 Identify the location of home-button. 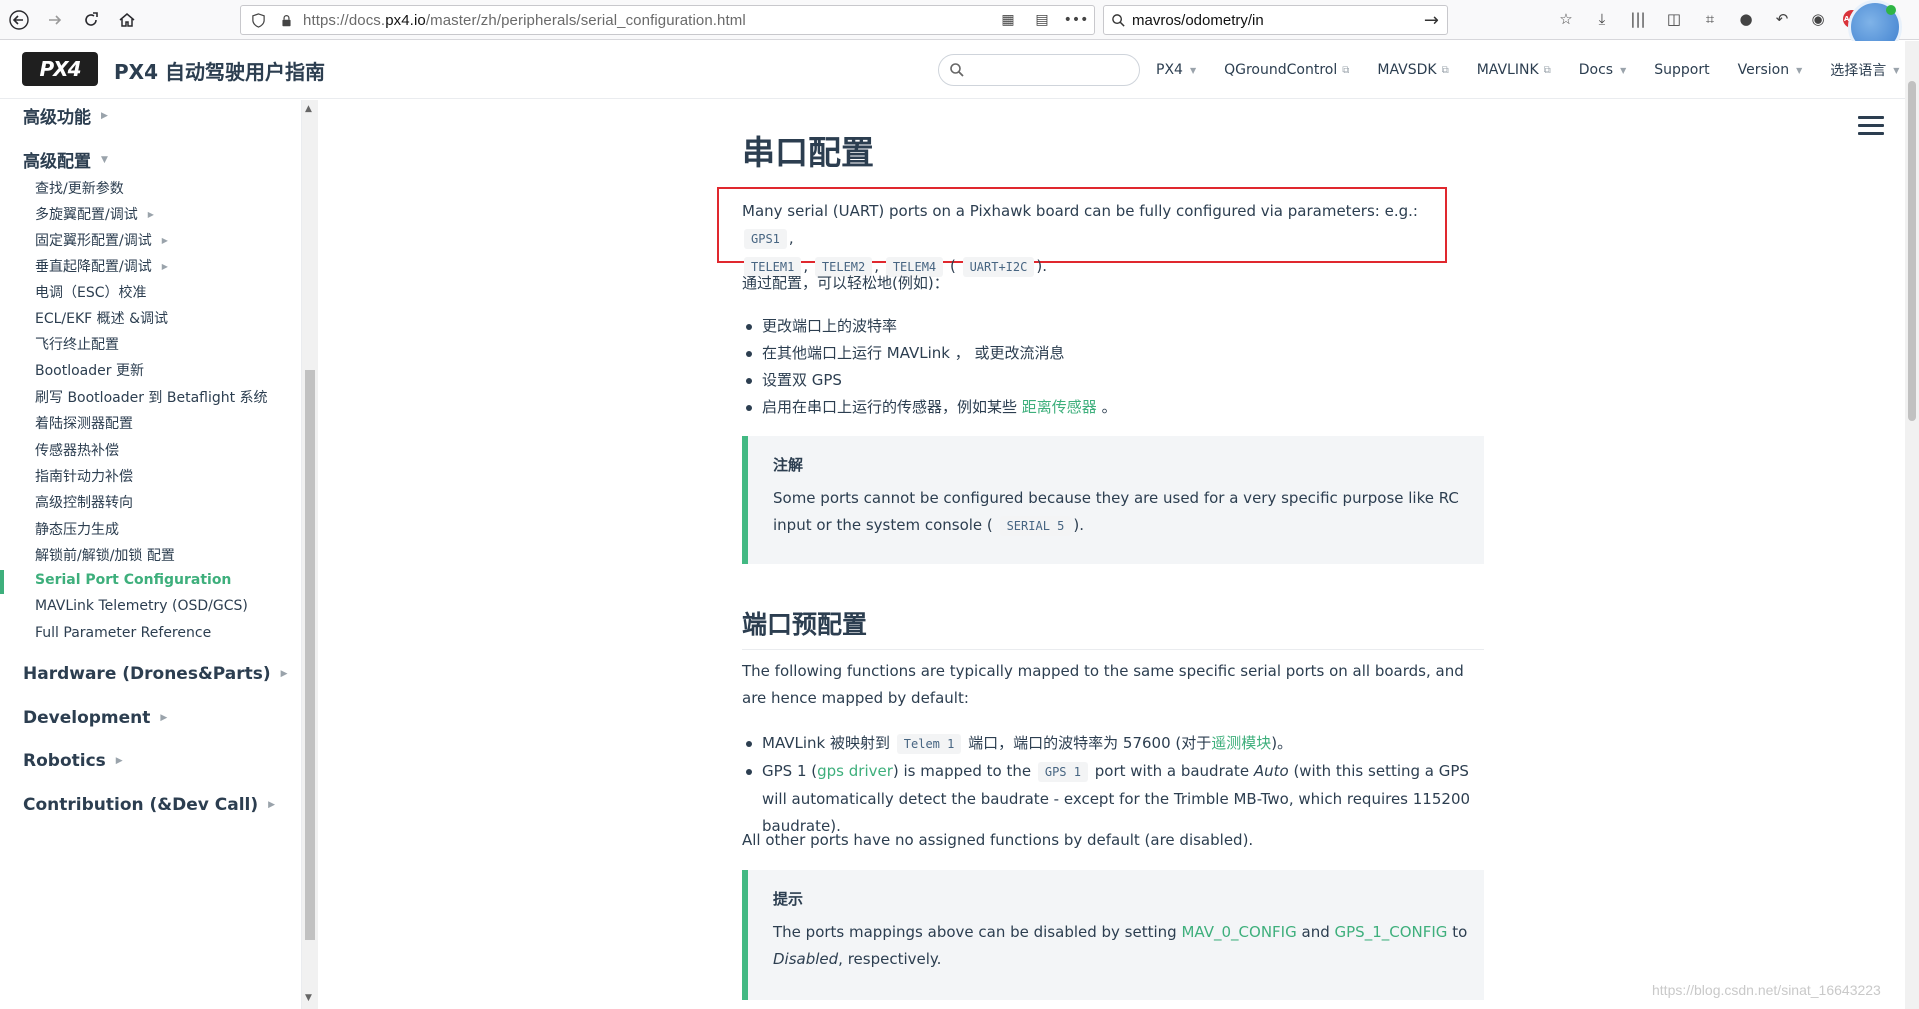
(127, 20).